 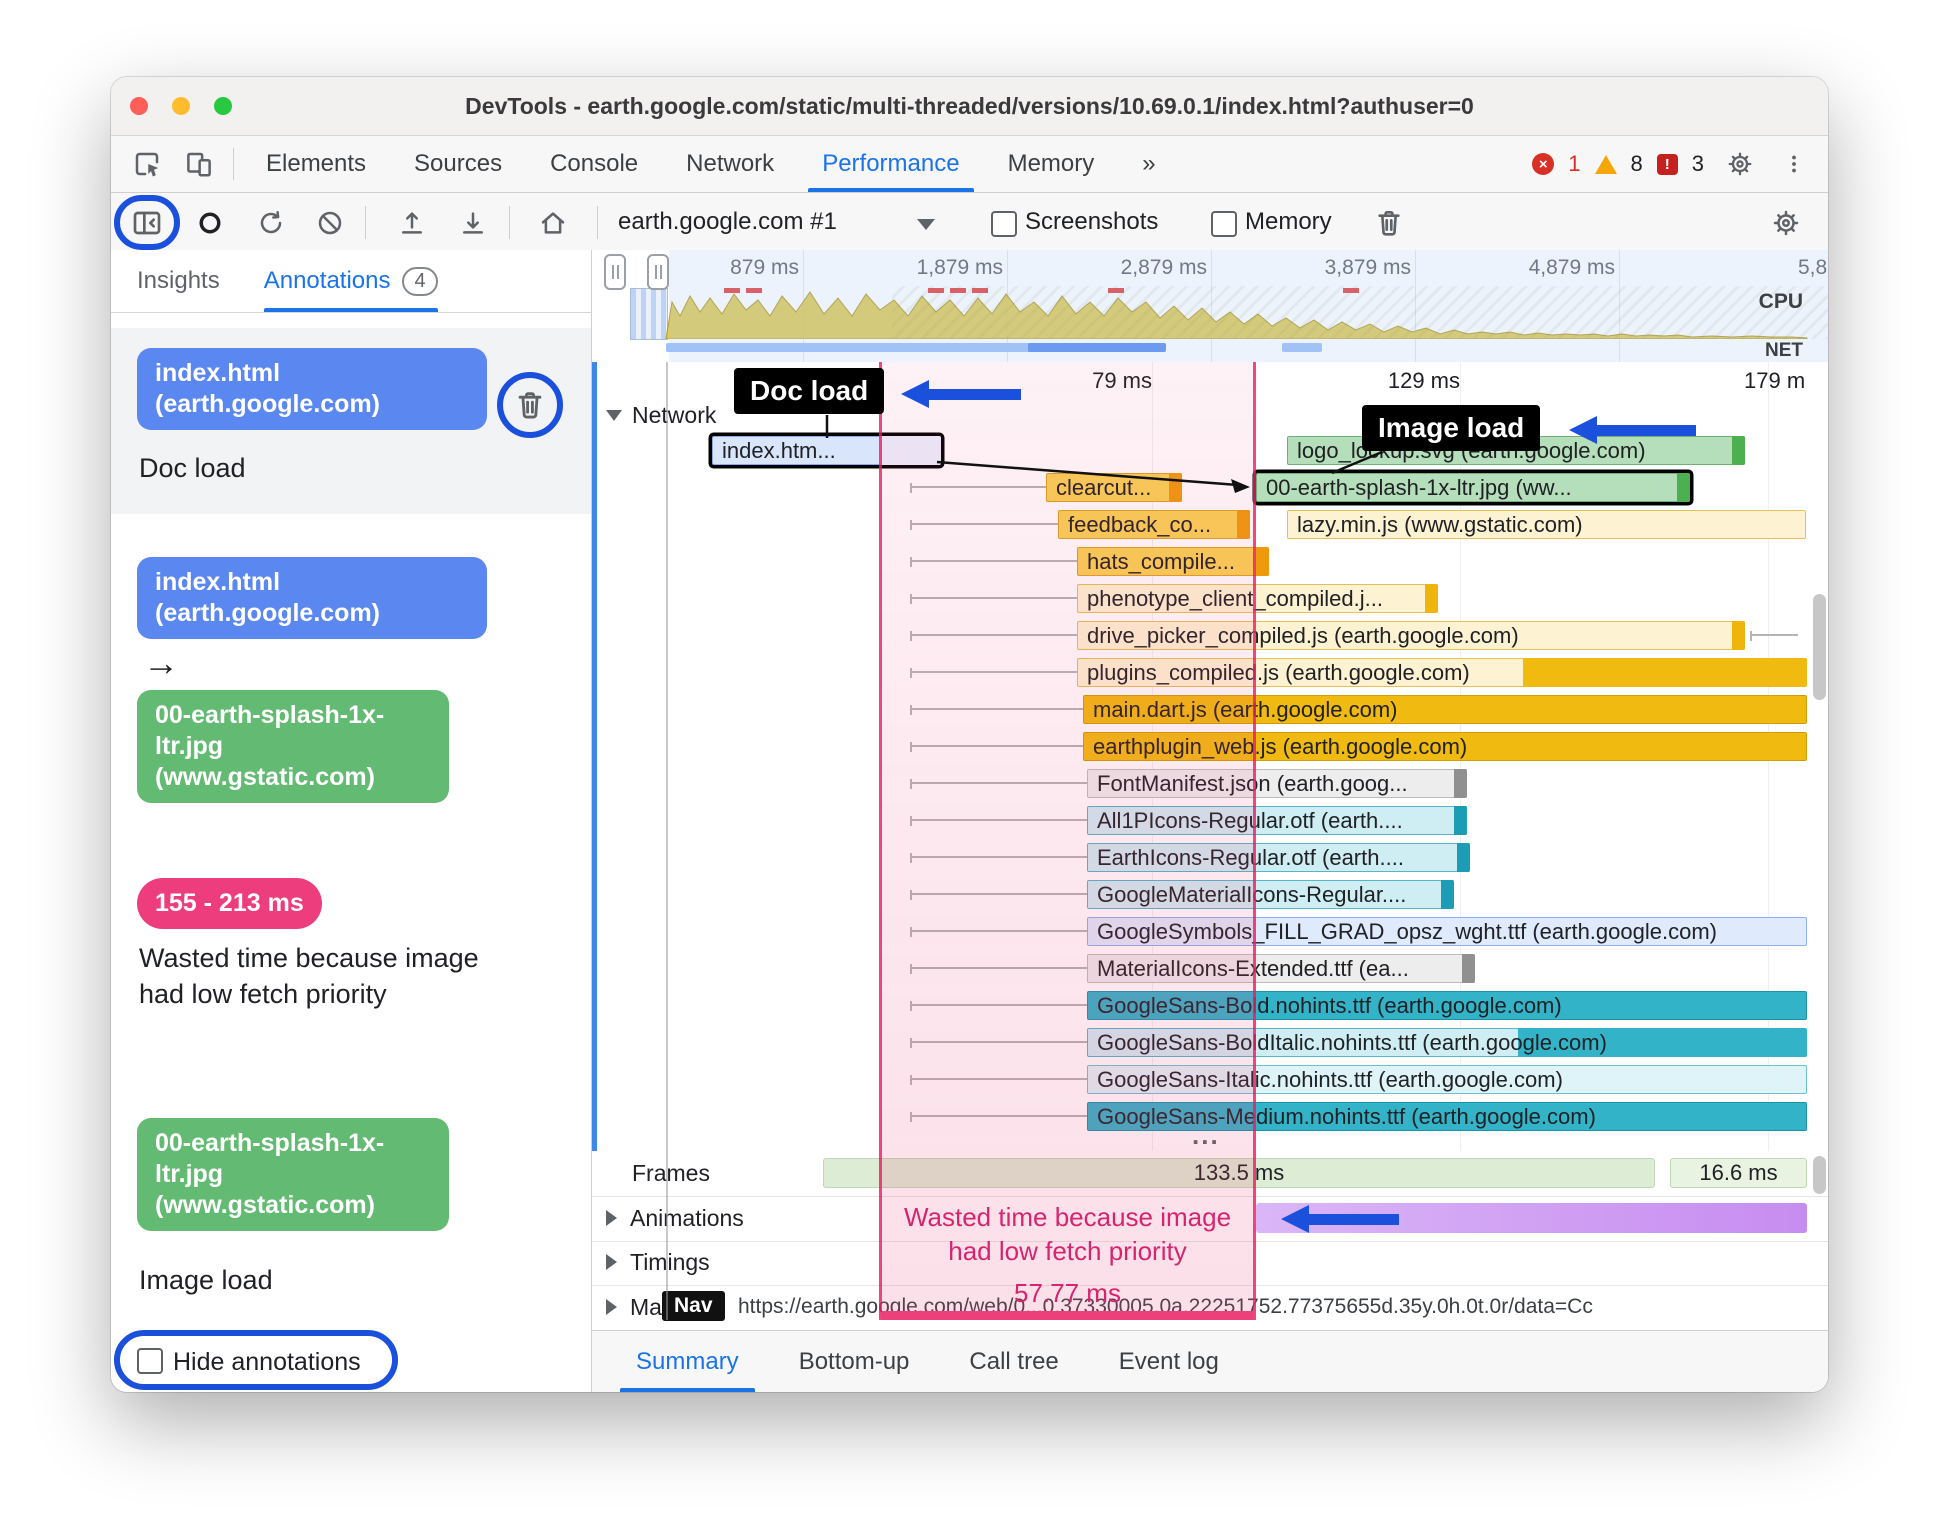 What do you see at coordinates (316, 164) in the screenshot?
I see `tab-elements: Elements` at bounding box center [316, 164].